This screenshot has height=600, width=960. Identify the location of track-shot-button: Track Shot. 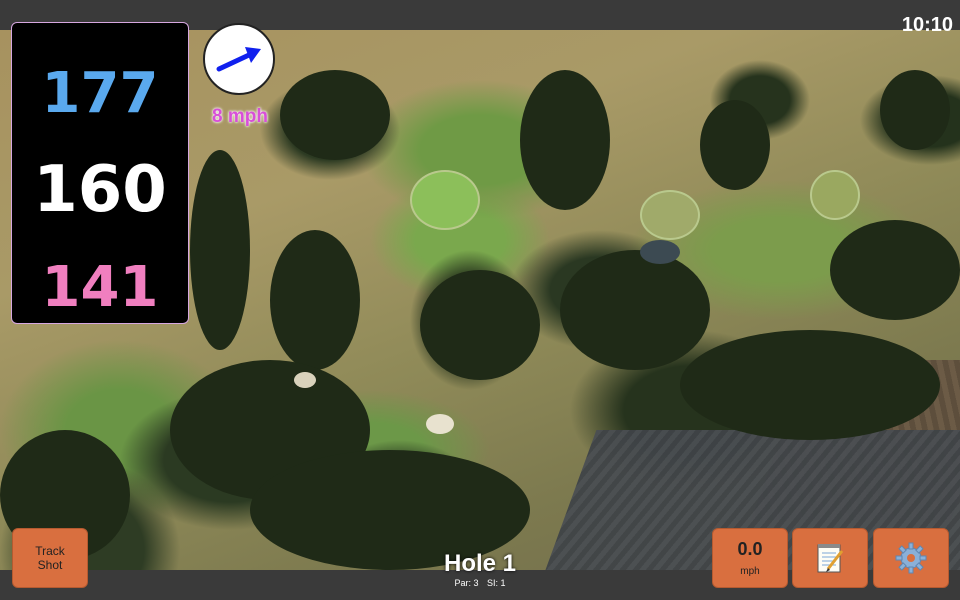
(50, 558).